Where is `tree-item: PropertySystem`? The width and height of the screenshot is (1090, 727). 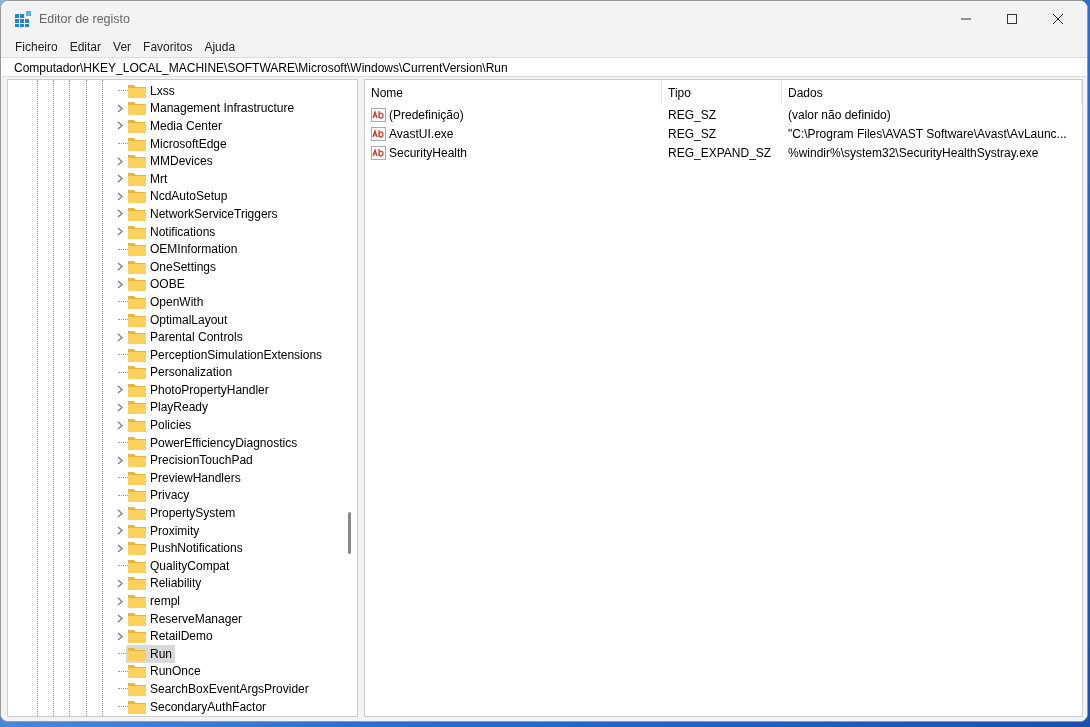 tree-item: PropertySystem is located at coordinates (182, 513).